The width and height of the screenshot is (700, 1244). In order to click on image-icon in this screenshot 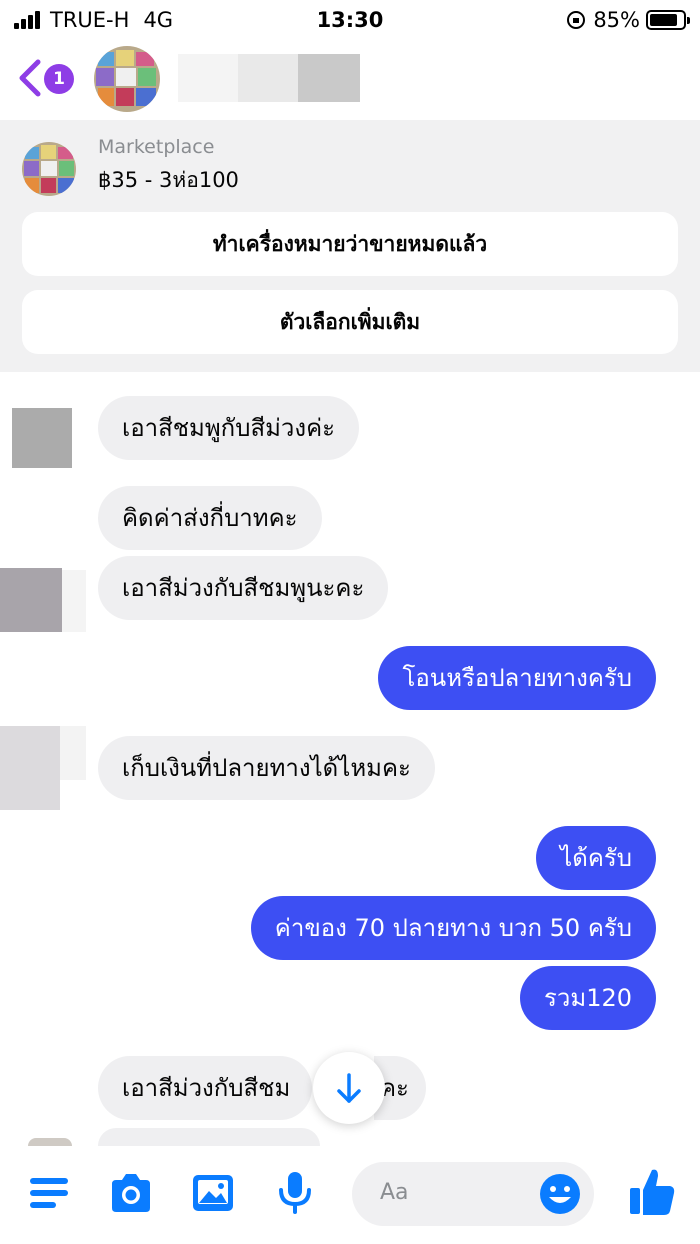, I will do `click(213, 1193)`.